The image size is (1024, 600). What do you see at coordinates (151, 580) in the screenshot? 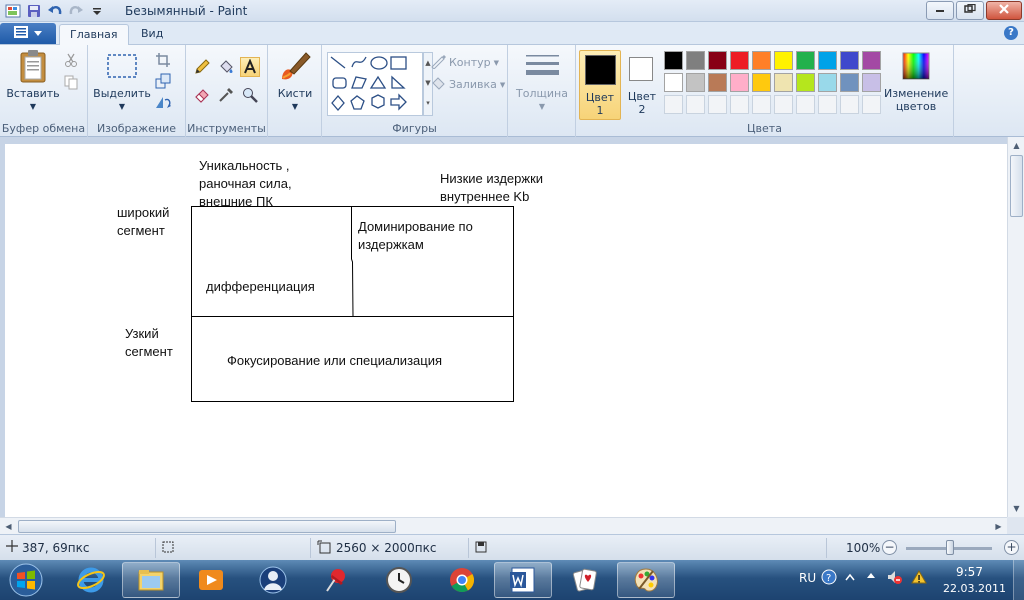
I see `taskbar-explorer` at bounding box center [151, 580].